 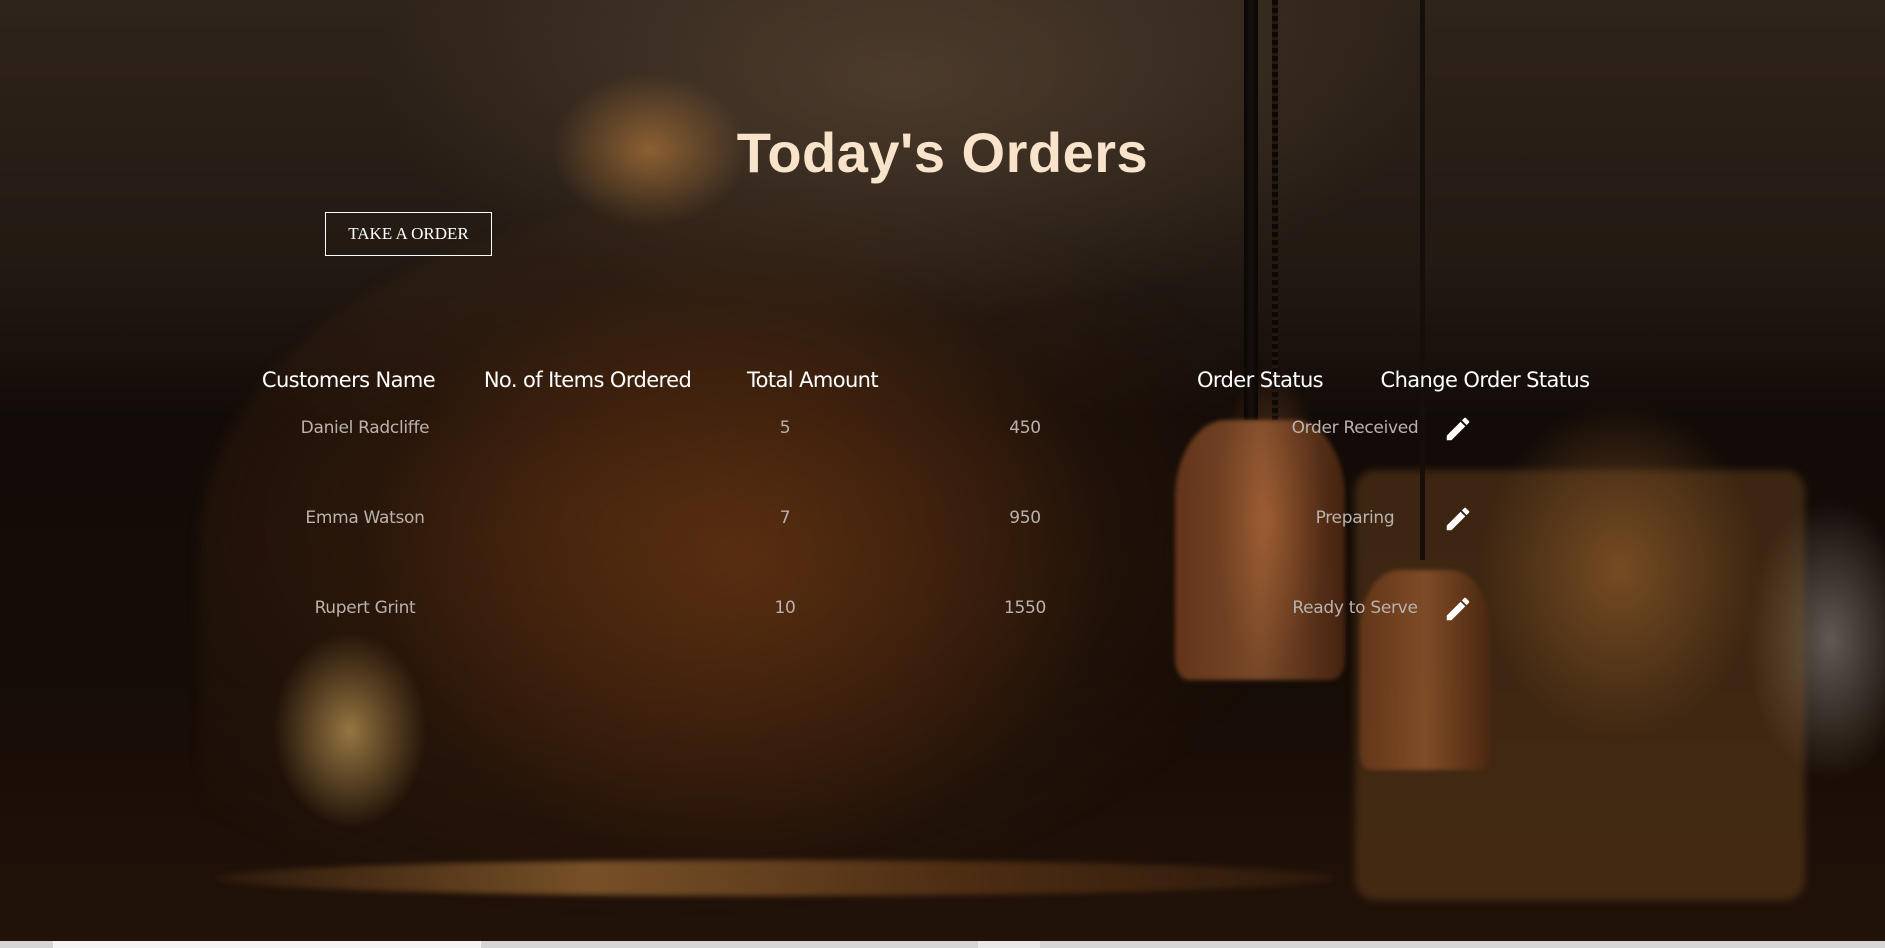 I want to click on table-row: Rupert Grint 10 1550 Ready to Serve, so click(x=925, y=571).